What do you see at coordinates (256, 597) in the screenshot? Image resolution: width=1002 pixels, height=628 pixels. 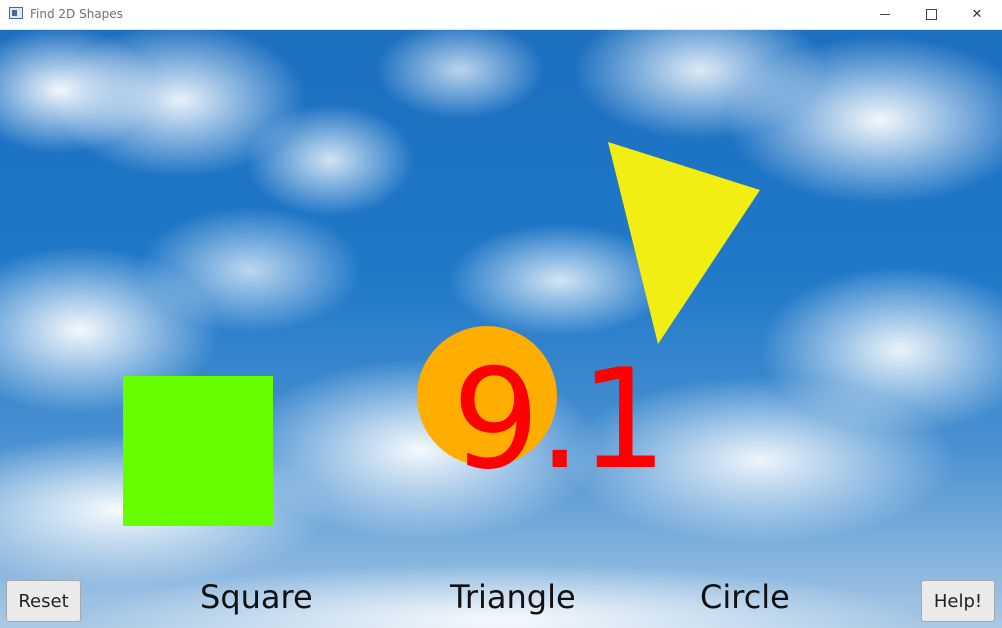 I see `label-square: Square` at bounding box center [256, 597].